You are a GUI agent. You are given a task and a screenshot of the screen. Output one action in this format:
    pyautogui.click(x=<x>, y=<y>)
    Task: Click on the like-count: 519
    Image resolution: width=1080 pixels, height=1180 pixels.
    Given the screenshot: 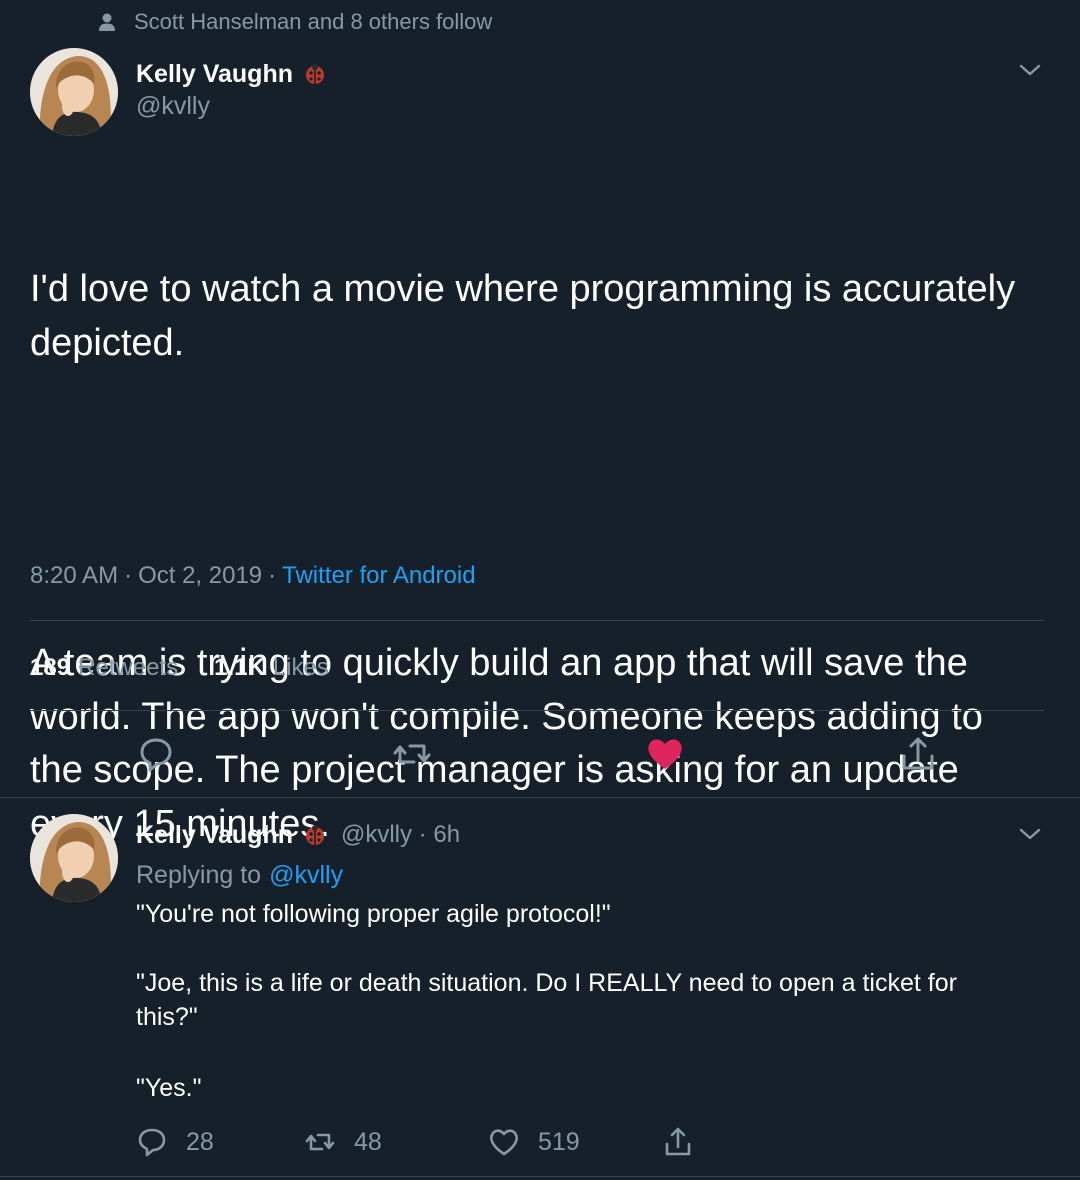 What is the action you would take?
    pyautogui.click(x=559, y=1141)
    